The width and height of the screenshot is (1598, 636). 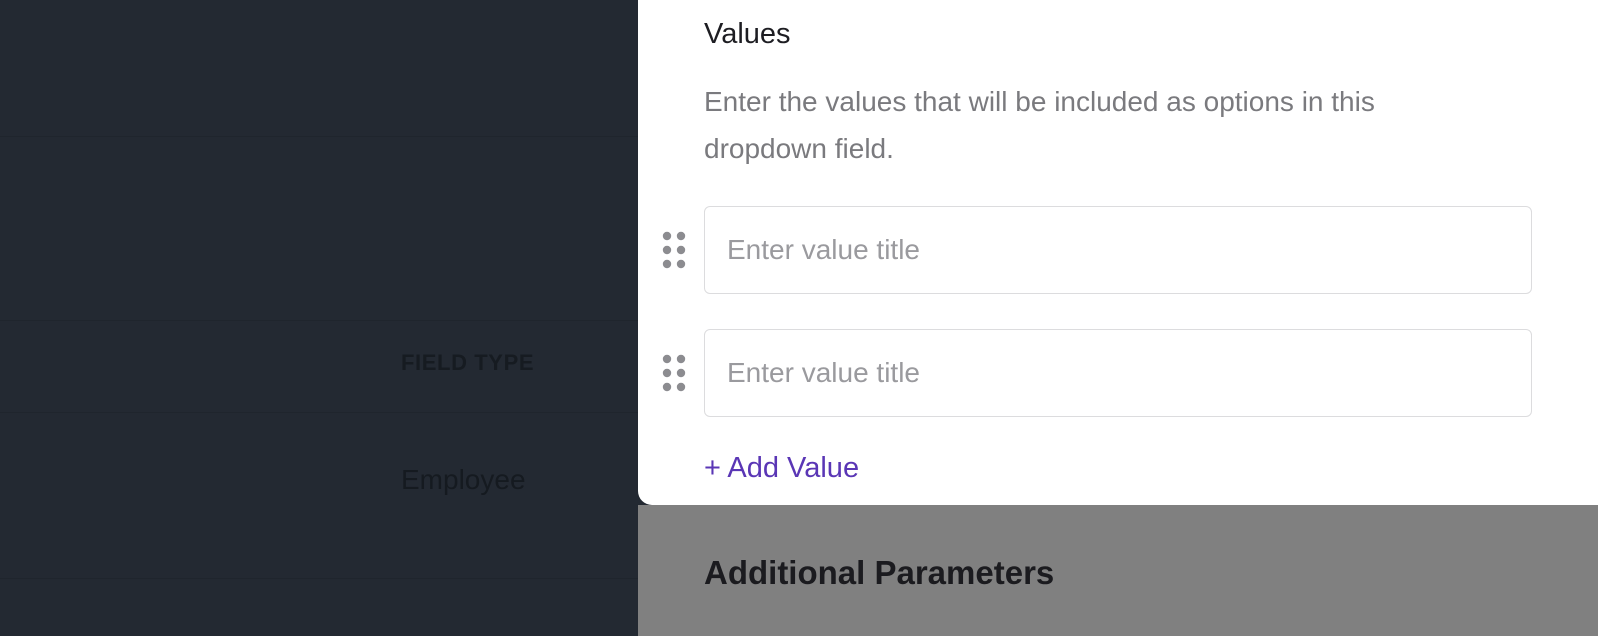 What do you see at coordinates (468, 362) in the screenshot?
I see `field-type-label: FIELD TYPE` at bounding box center [468, 362].